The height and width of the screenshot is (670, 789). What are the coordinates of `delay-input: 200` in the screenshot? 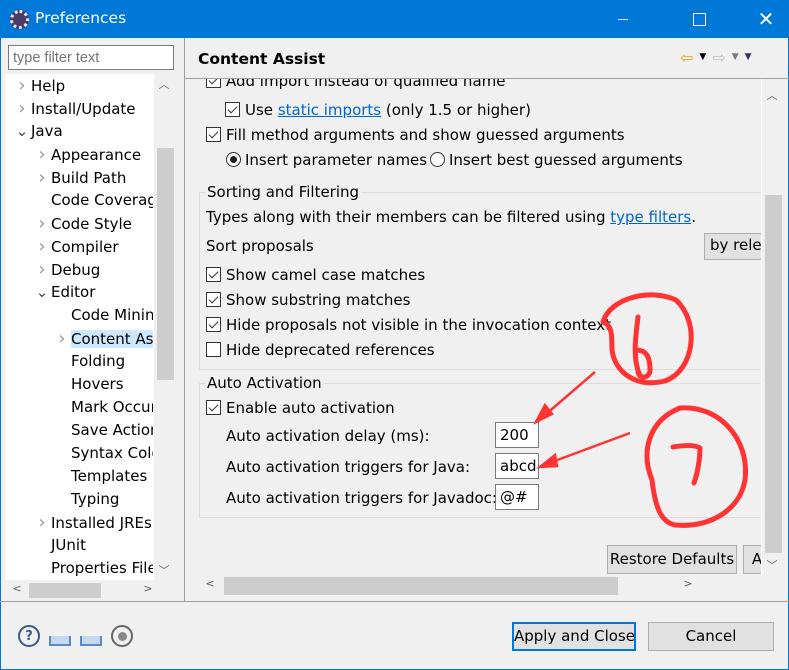 It's located at (517, 435).